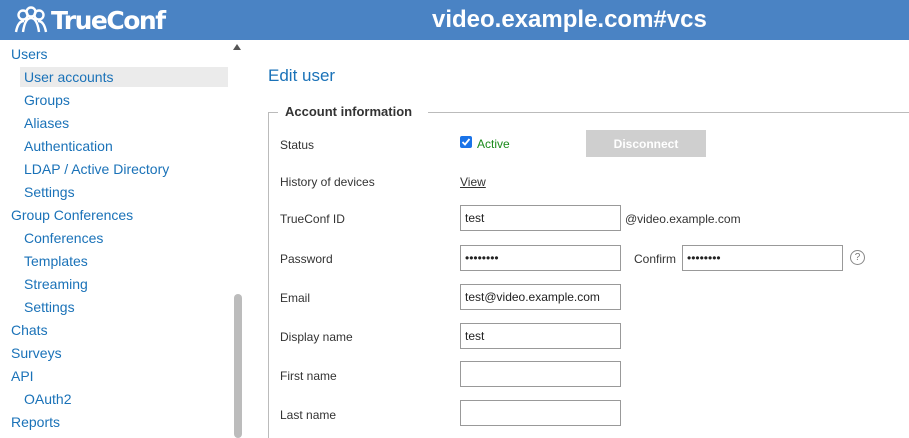 The height and width of the screenshot is (438, 909). I want to click on view-history-link: View, so click(473, 182).